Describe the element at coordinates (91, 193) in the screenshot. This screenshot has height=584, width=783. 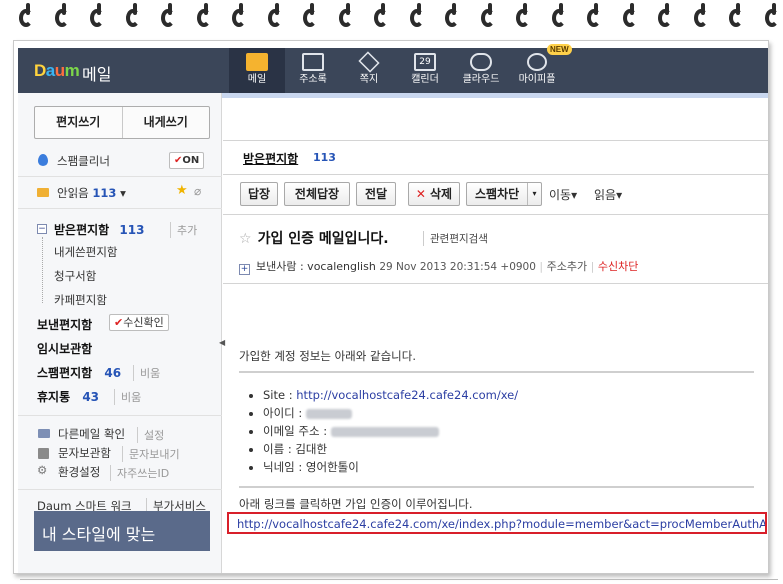
I see `unread-filter: 안읽음 113 ▾` at that location.